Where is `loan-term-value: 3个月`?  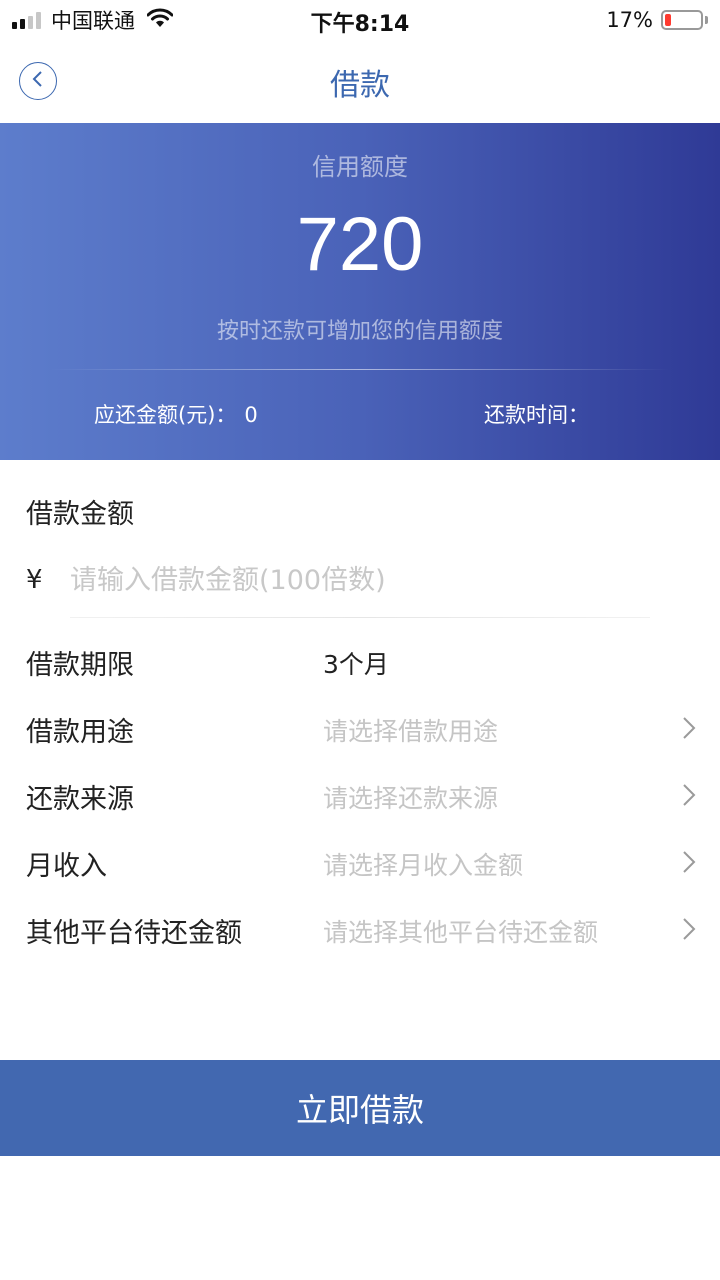 loan-term-value: 3个月 is located at coordinates (356, 664).